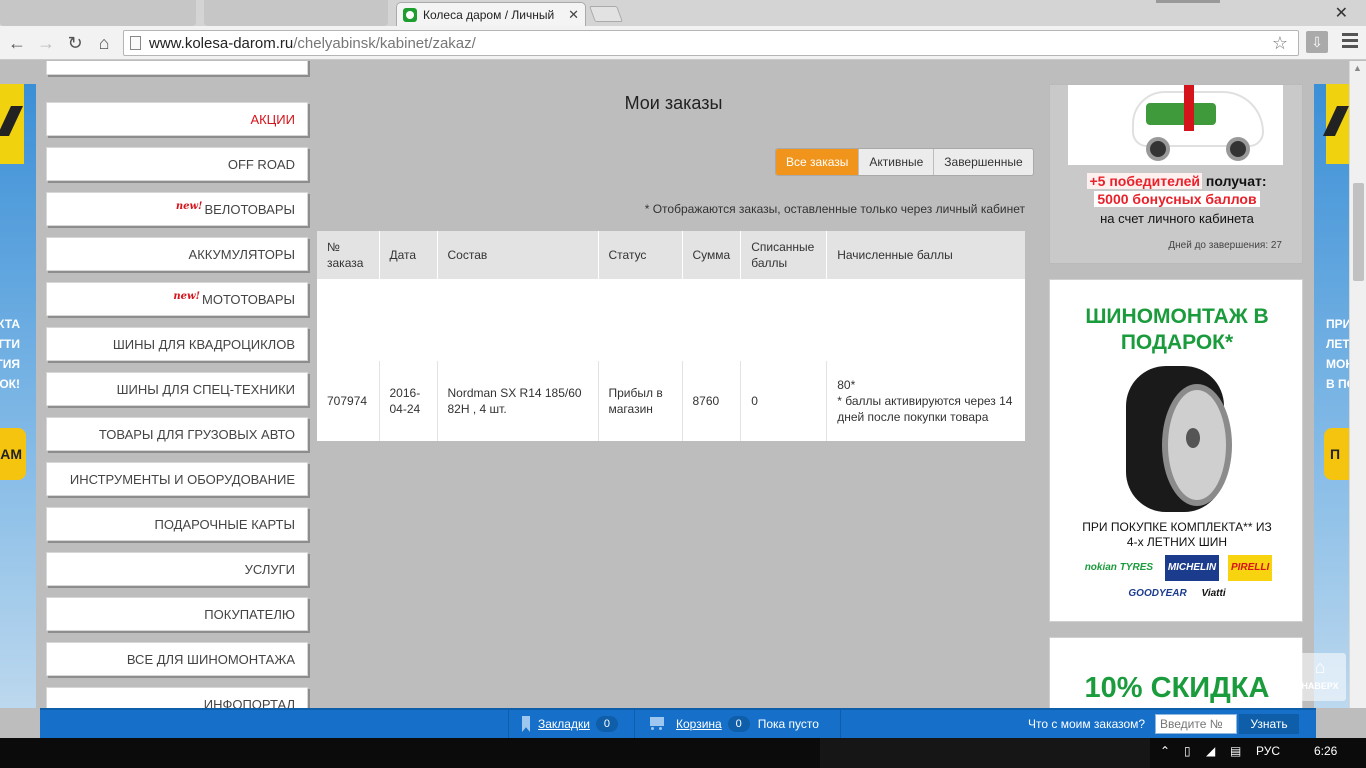 The height and width of the screenshot is (768, 1366). Describe the element at coordinates (517, 401) in the screenshot. I see `cell-contents: Nordman SX R14 185/60 82H , 4 шт.` at that location.